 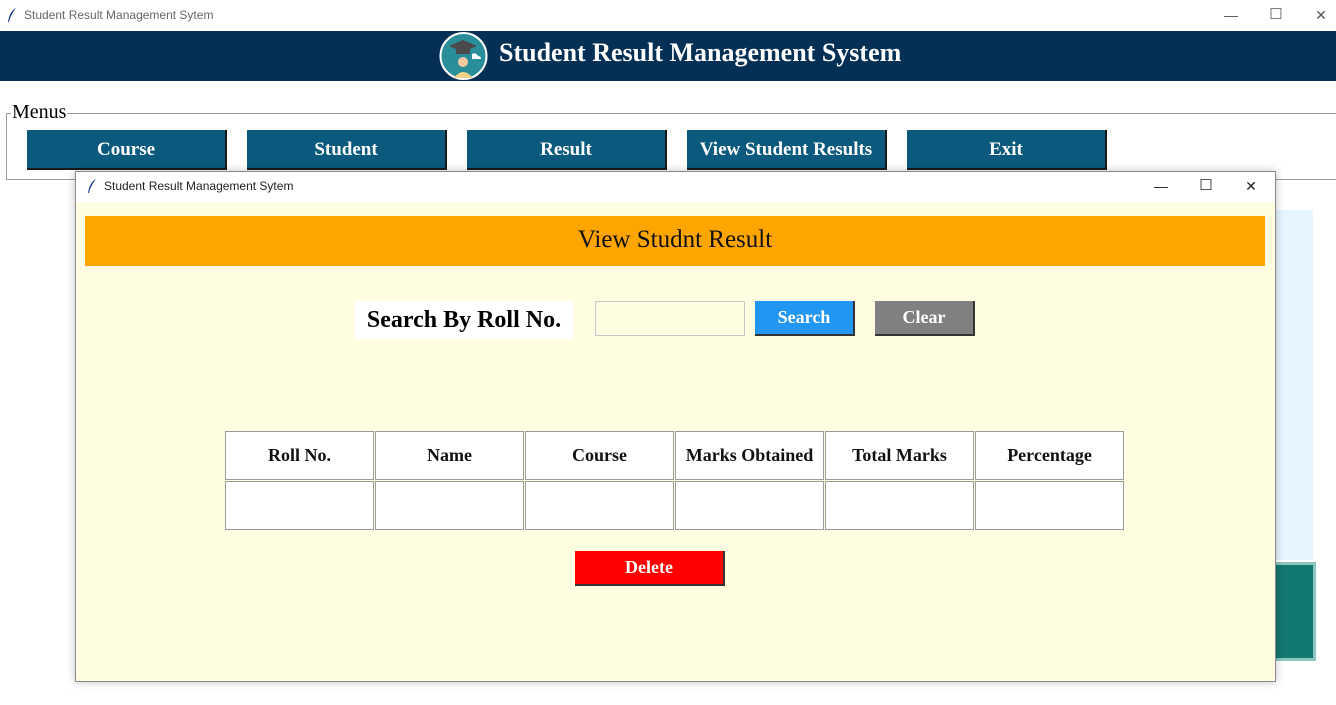 What do you see at coordinates (127, 150) in the screenshot?
I see `course-button: Course` at bounding box center [127, 150].